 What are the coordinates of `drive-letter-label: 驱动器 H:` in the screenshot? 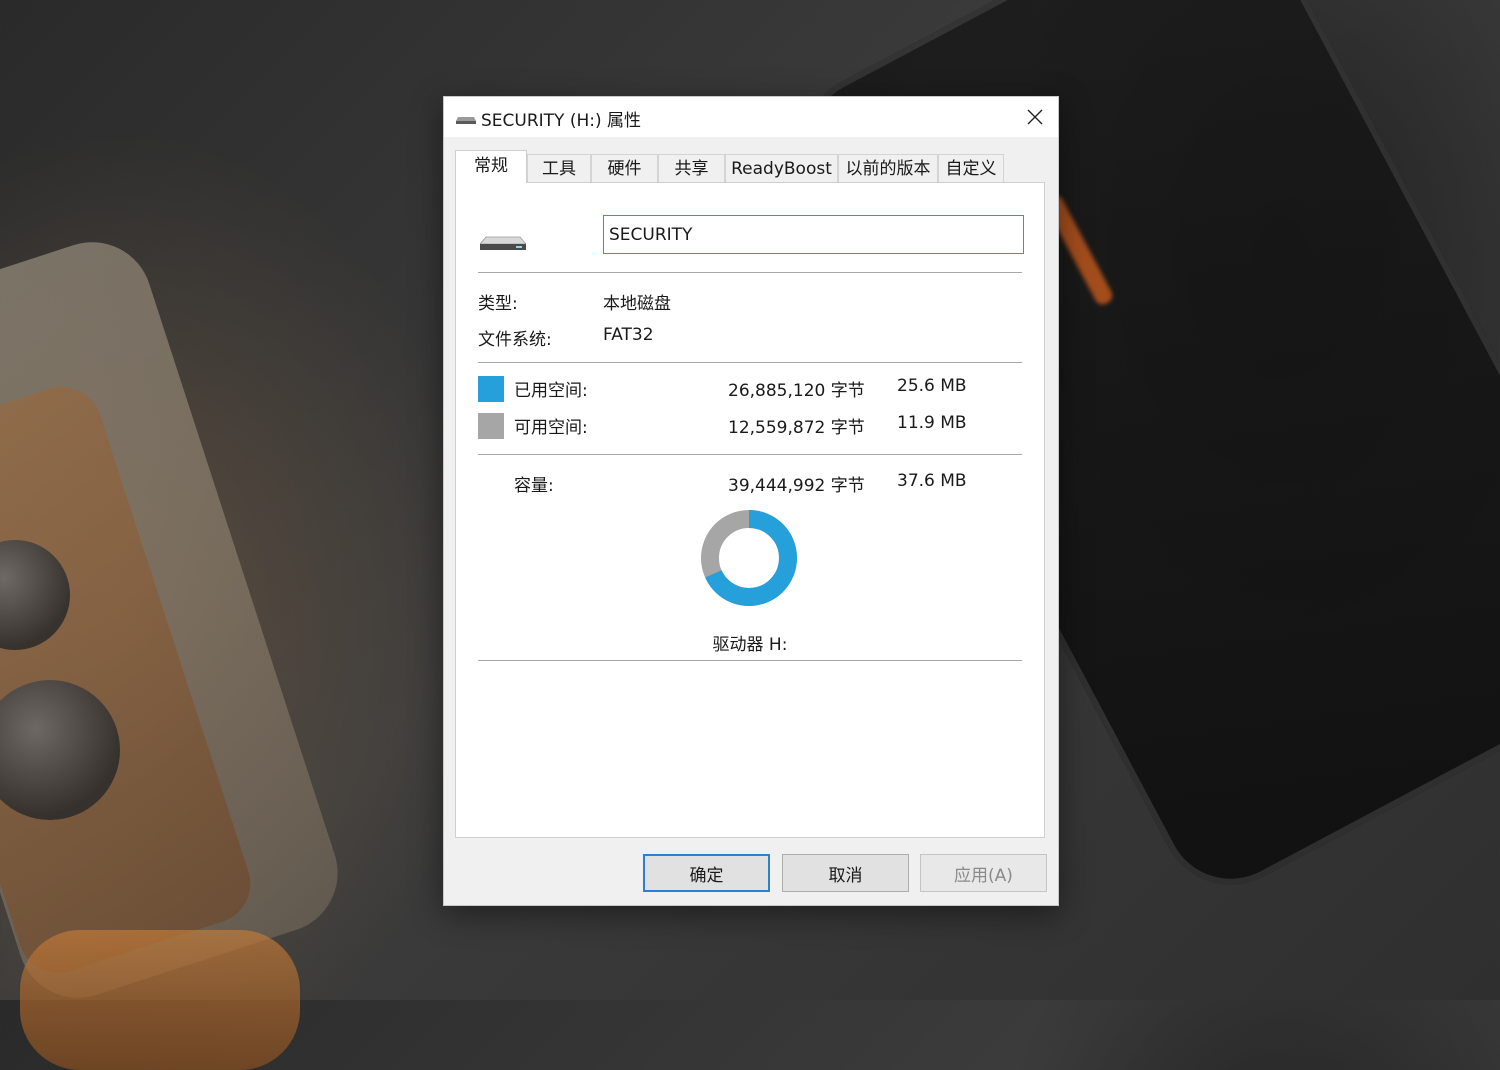 It's located at (750, 645).